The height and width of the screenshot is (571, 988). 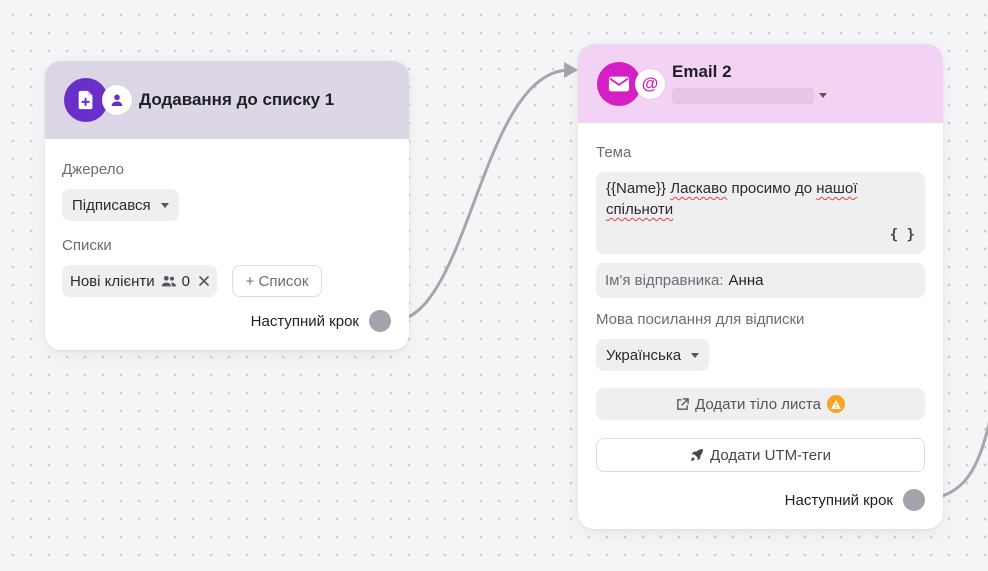 I want to click on people-icon, so click(x=168, y=281).